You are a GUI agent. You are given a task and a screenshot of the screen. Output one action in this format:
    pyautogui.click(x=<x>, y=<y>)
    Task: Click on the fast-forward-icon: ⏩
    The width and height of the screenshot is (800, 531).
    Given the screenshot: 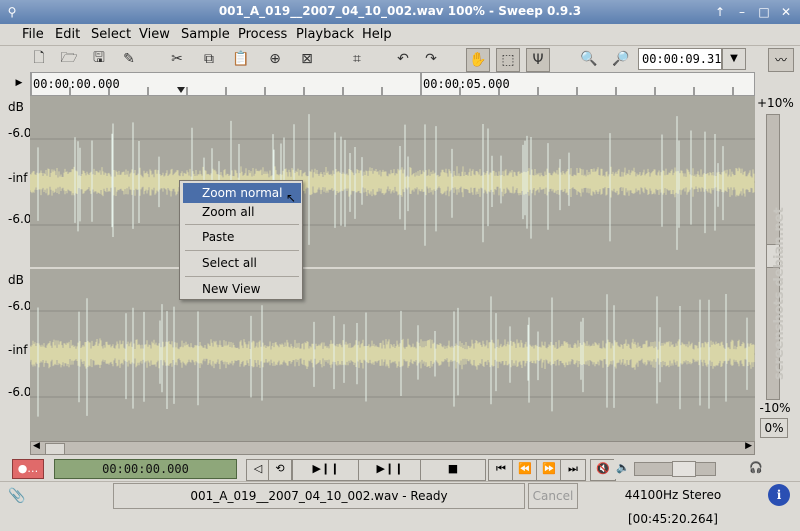 What is the action you would take?
    pyautogui.click(x=549, y=470)
    